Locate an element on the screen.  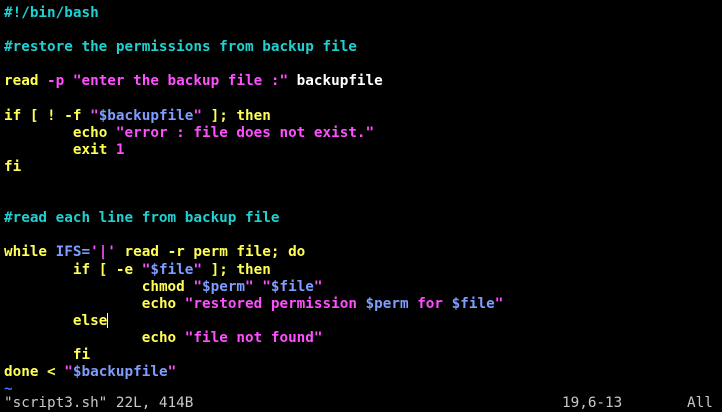
code-token-string: -p is located at coordinates (56, 81).